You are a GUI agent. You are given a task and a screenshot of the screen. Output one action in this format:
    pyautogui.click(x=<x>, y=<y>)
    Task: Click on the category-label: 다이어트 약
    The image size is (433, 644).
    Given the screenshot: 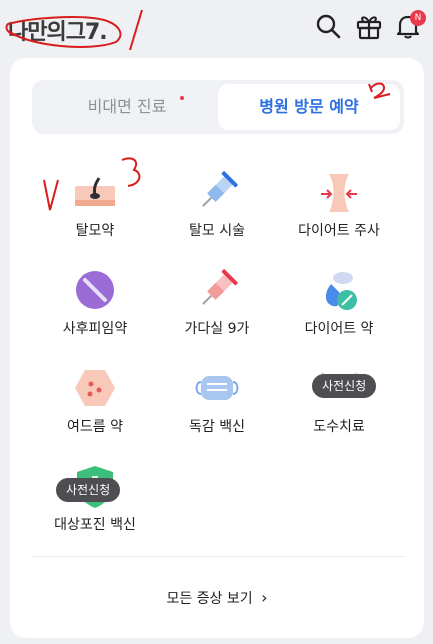 What is the action you would take?
    pyautogui.click(x=339, y=329)
    